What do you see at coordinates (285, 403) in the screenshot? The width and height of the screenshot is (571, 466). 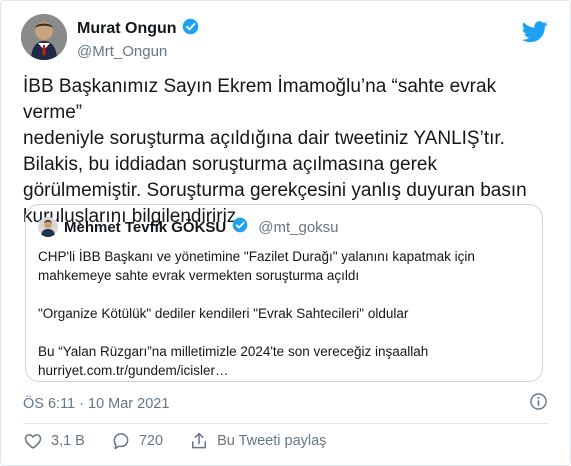 I see `timestamp-row: ÖS 6:11 · 10 Mar 2021` at bounding box center [285, 403].